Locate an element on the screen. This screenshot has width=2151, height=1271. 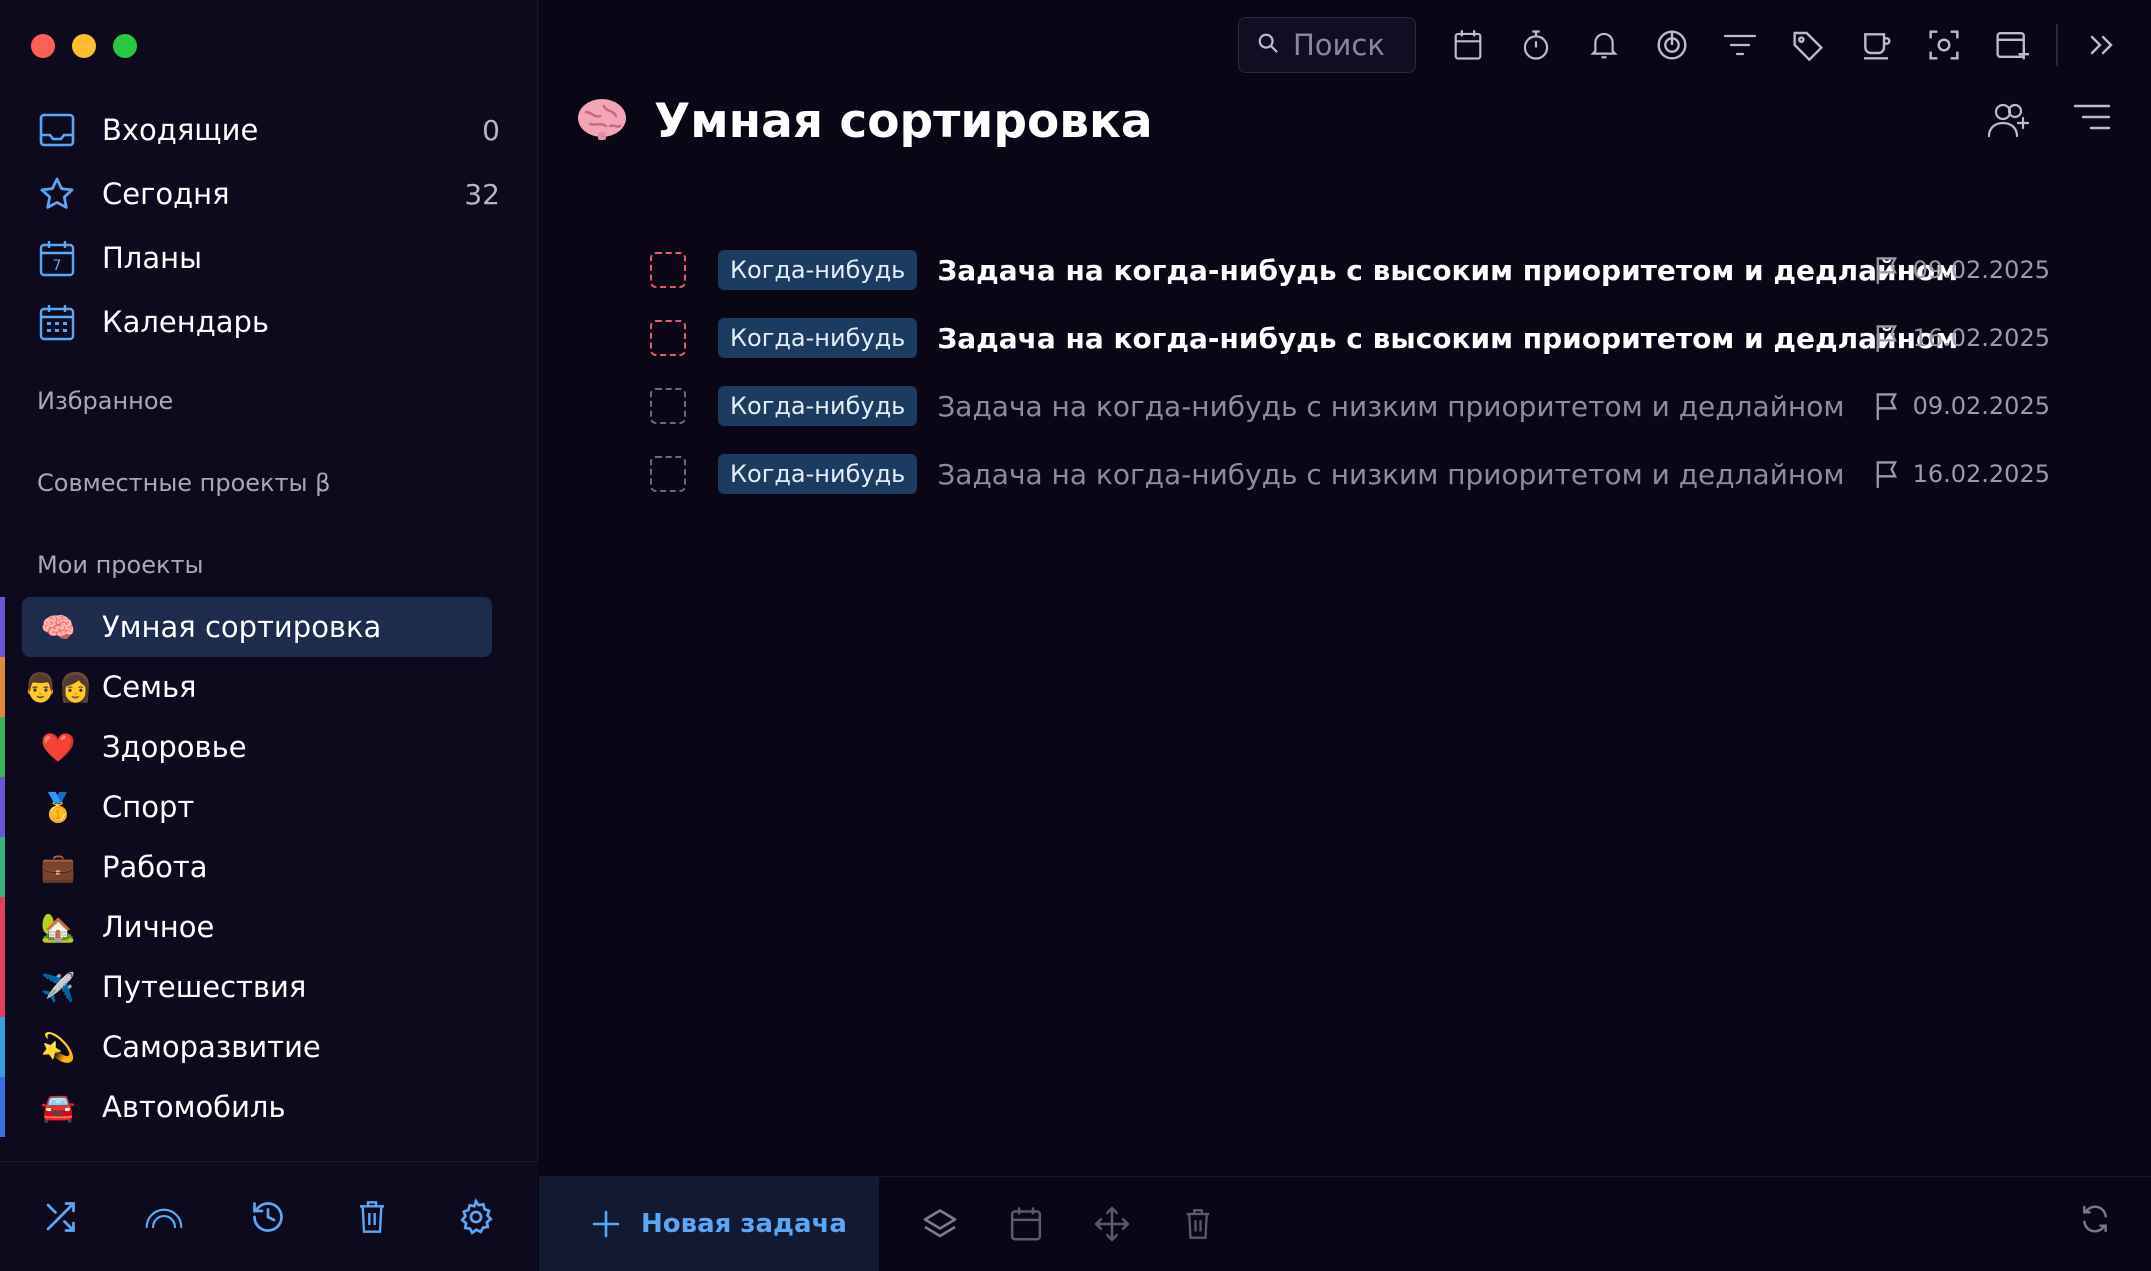
sidebar-item-label: Входящие is located at coordinates (180, 130).